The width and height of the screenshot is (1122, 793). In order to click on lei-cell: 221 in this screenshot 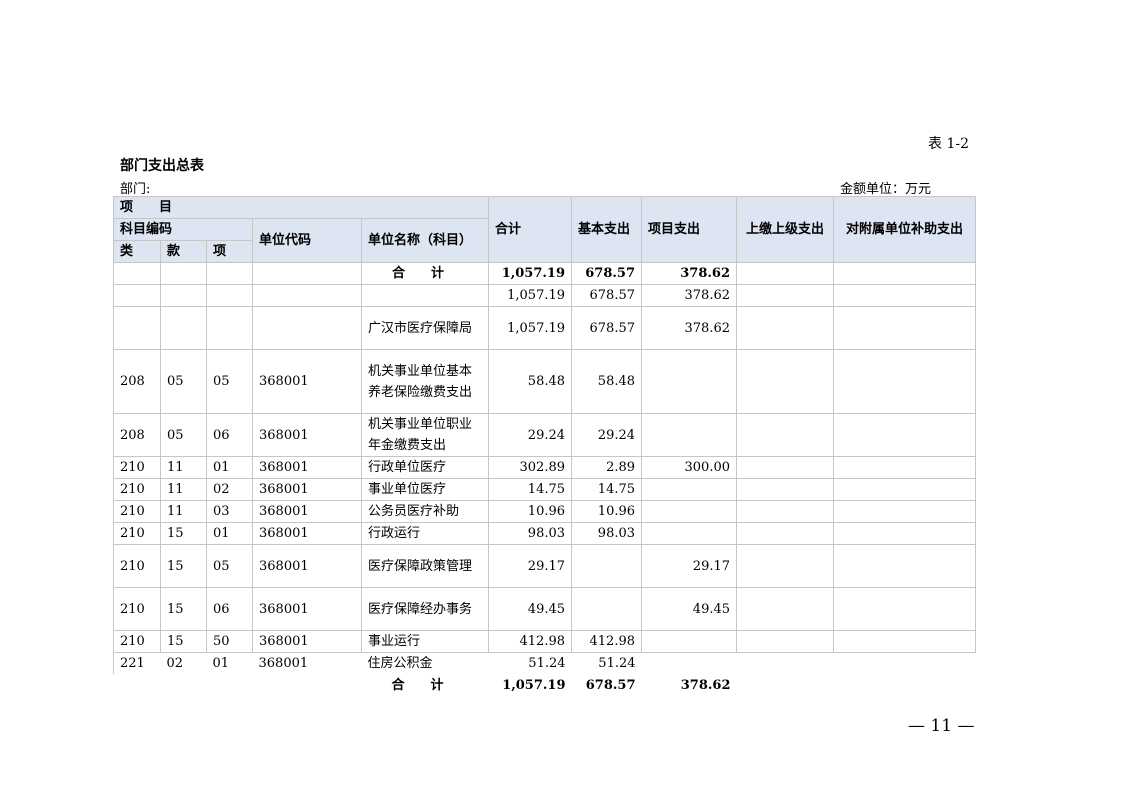, I will do `click(137, 663)`.